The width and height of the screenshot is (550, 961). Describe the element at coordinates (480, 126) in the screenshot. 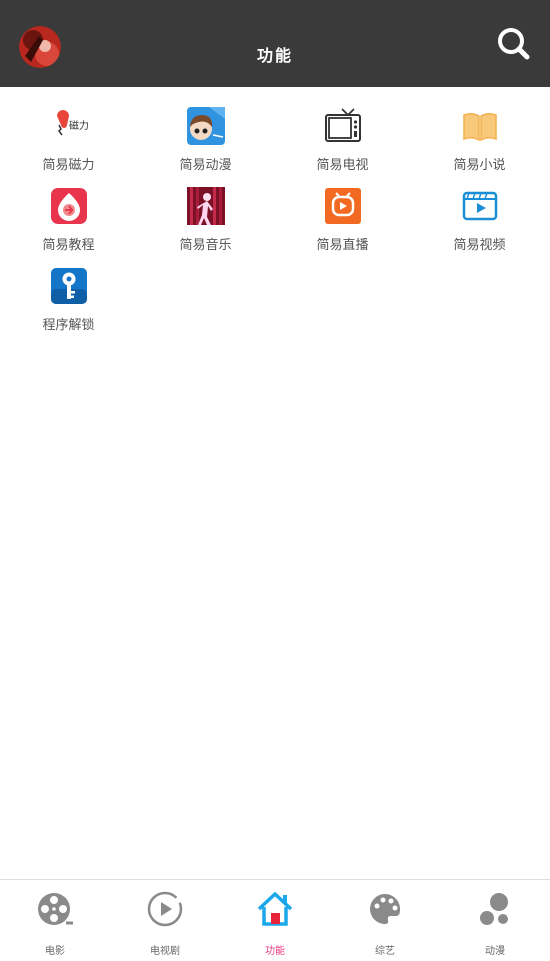

I see `book-icon` at that location.